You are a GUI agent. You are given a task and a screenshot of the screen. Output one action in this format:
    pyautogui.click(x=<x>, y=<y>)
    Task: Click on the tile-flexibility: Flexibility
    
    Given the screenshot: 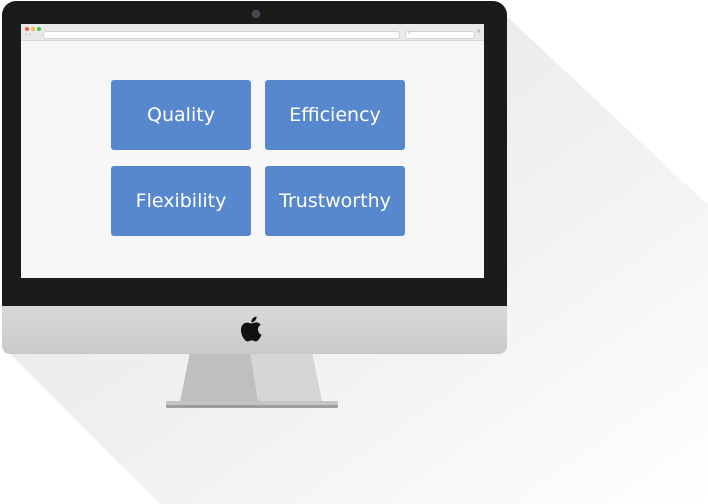 What is the action you would take?
    pyautogui.click(x=181, y=201)
    